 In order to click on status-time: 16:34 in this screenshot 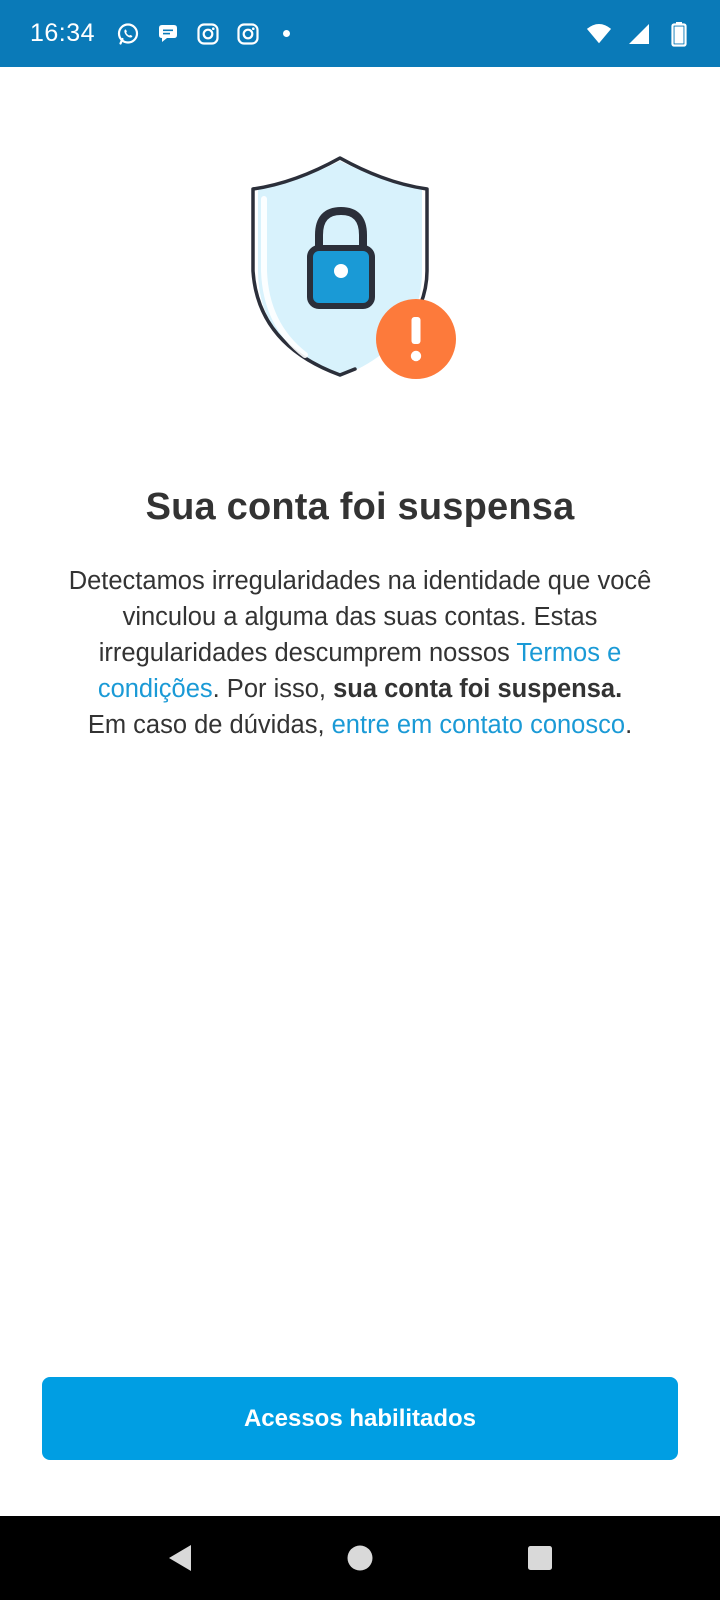, I will do `click(63, 33)`.